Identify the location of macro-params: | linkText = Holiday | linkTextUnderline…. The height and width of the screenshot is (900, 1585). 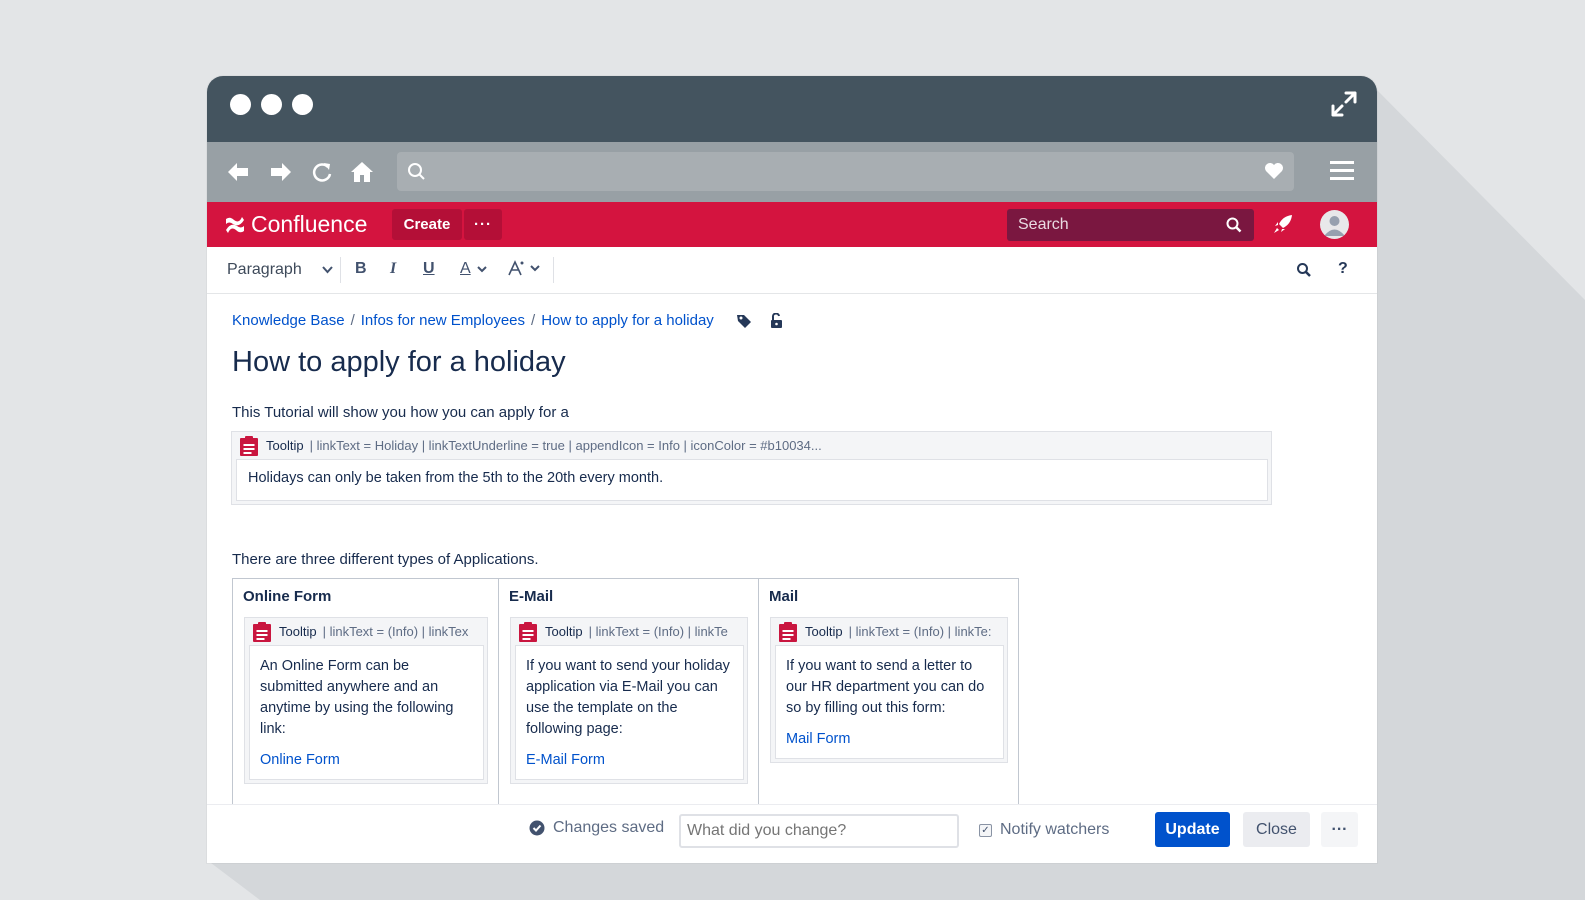
(565, 445).